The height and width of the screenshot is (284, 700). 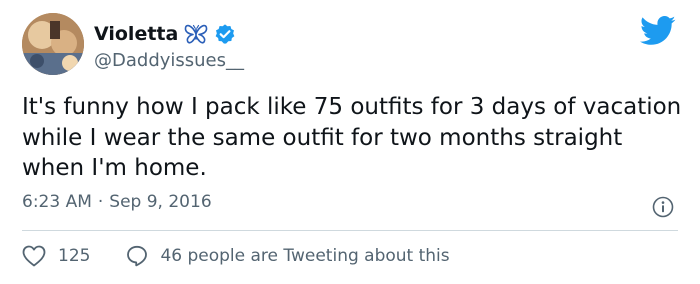 What do you see at coordinates (663, 207) in the screenshot?
I see `info-icon` at bounding box center [663, 207].